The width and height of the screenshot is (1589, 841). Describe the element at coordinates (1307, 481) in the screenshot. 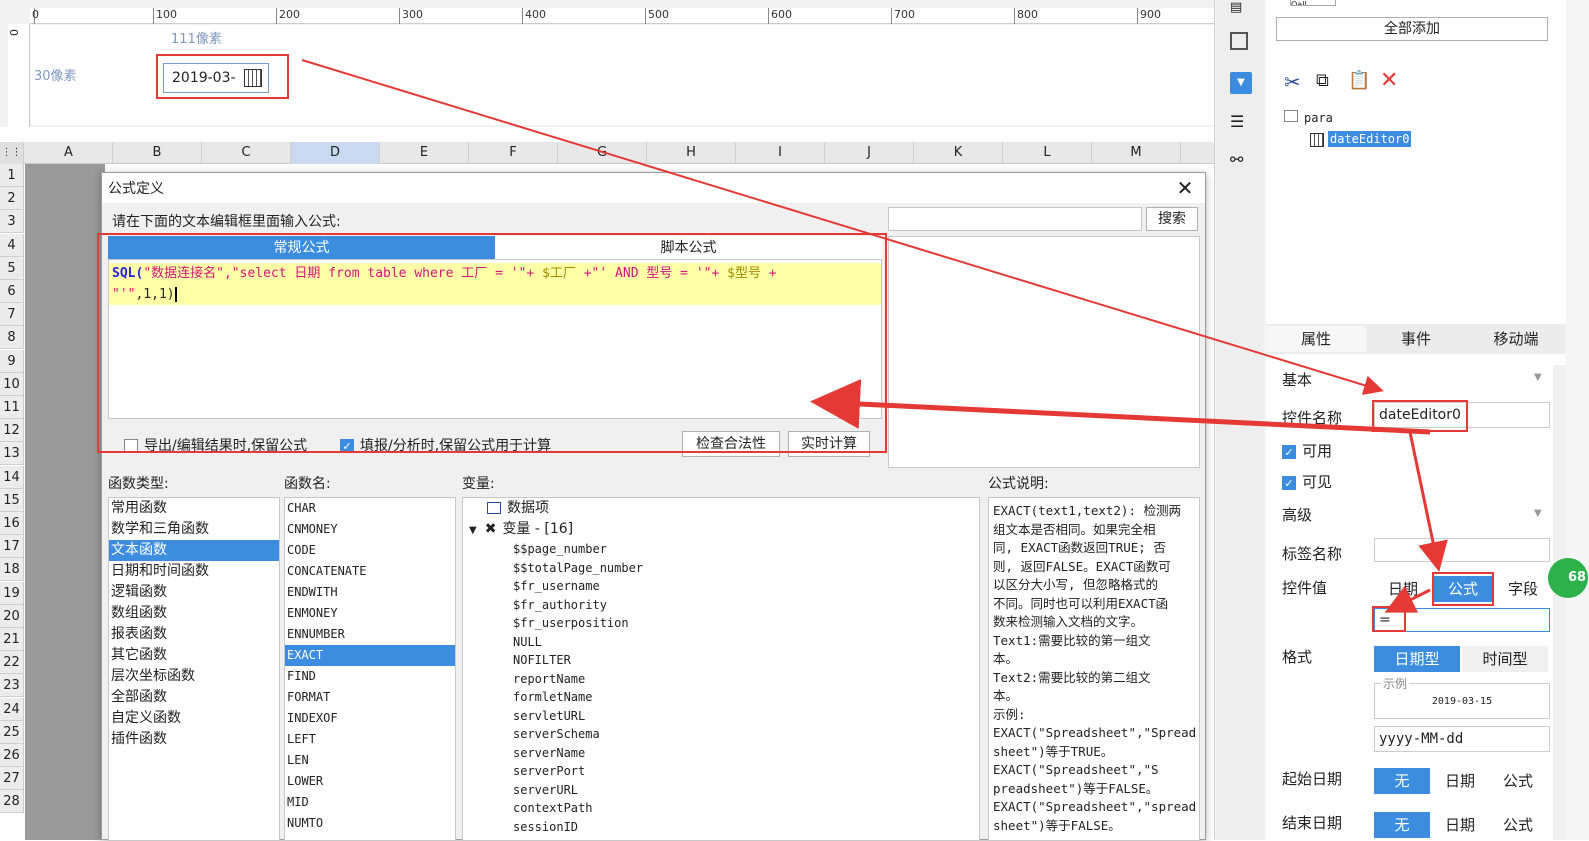

I see `visible-checkbox: ✓ 可见` at that location.